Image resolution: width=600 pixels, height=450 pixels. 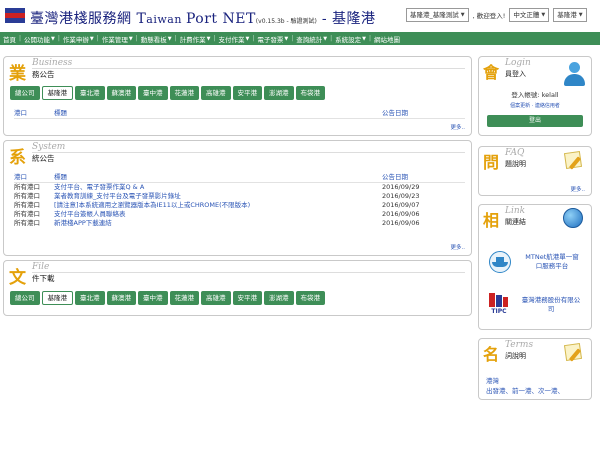 What do you see at coordinates (17, 158) in the screenshot?
I see `panel-initial: 系` at bounding box center [17, 158].